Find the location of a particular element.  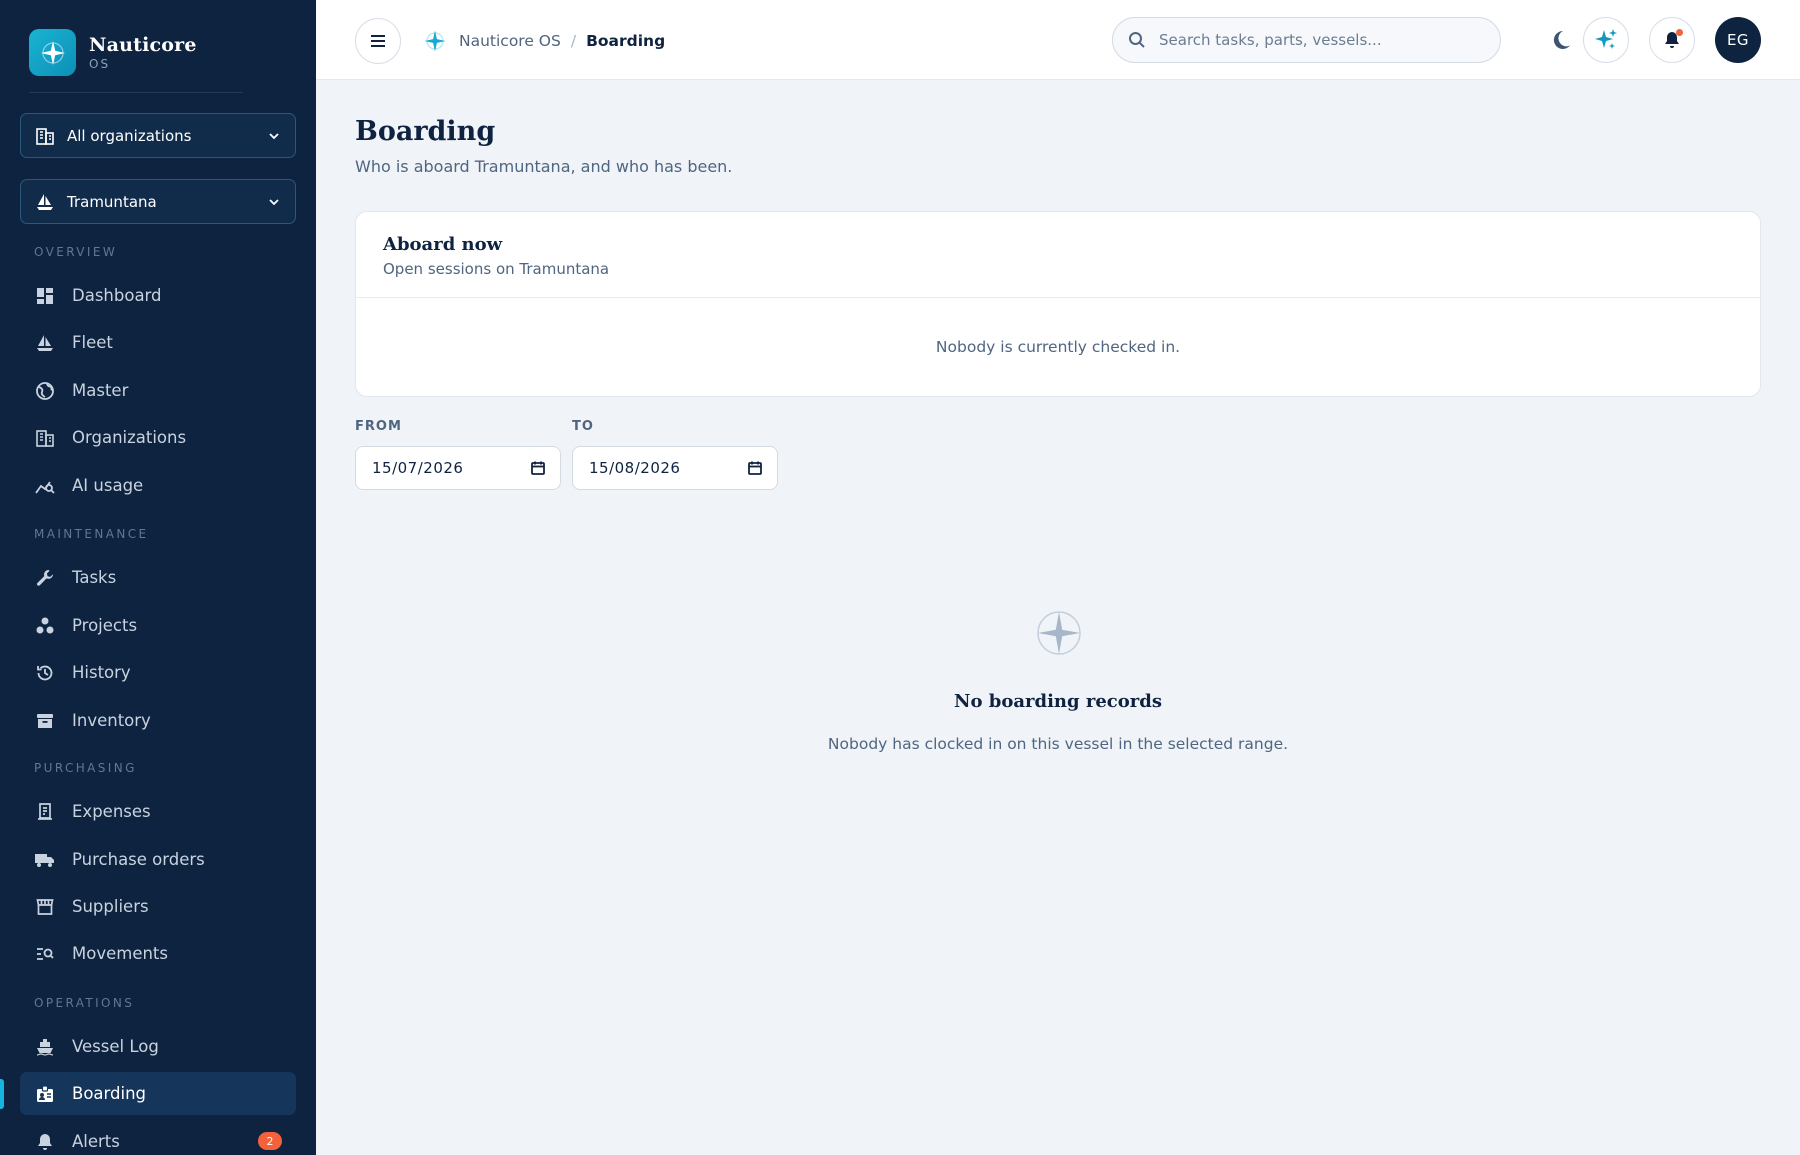

sidebar-item-label: Inventory is located at coordinates (111, 720).